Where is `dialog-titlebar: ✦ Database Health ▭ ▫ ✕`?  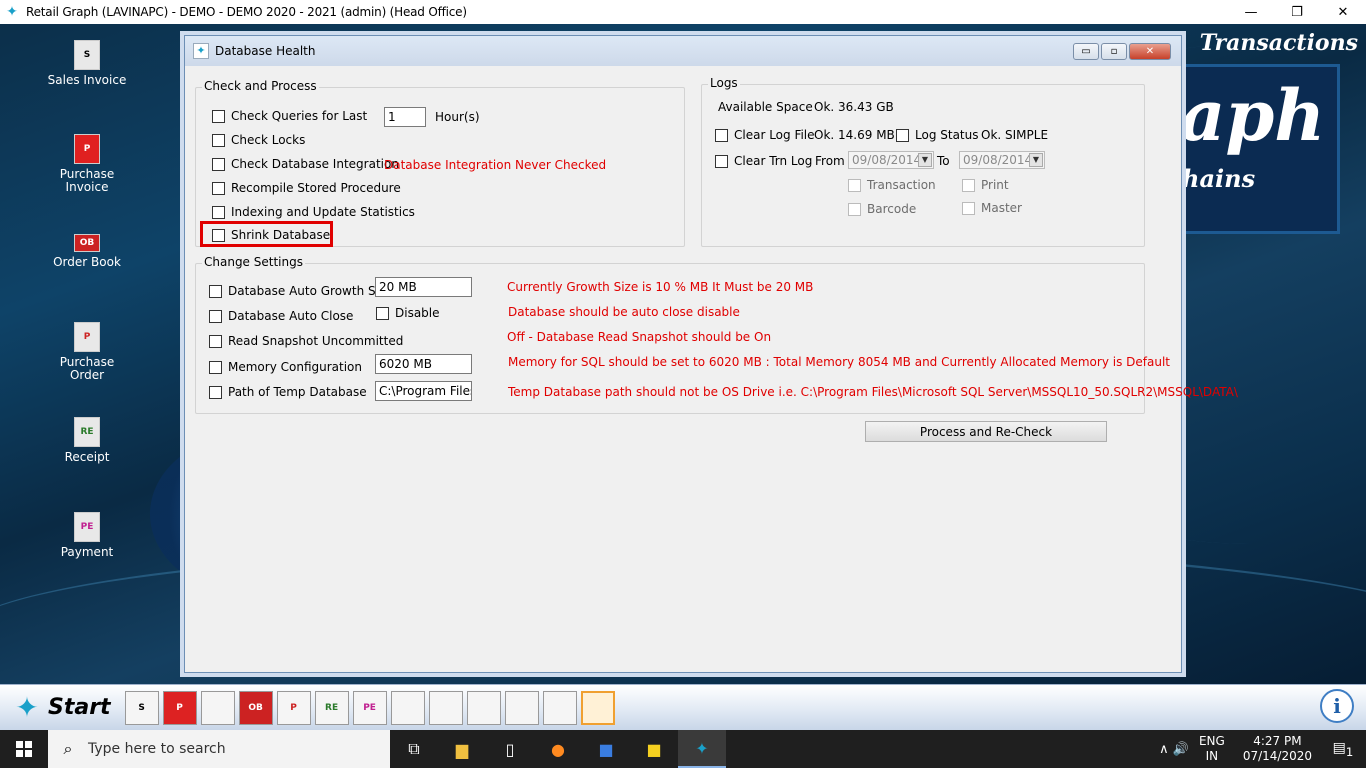 dialog-titlebar: ✦ Database Health ▭ ▫ ✕ is located at coordinates (683, 51).